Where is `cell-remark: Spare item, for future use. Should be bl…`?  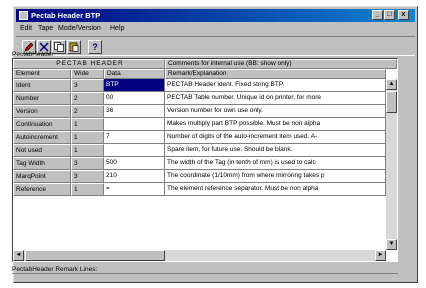 cell-remark: Spare item, for future use. Should be bl… is located at coordinates (275, 150).